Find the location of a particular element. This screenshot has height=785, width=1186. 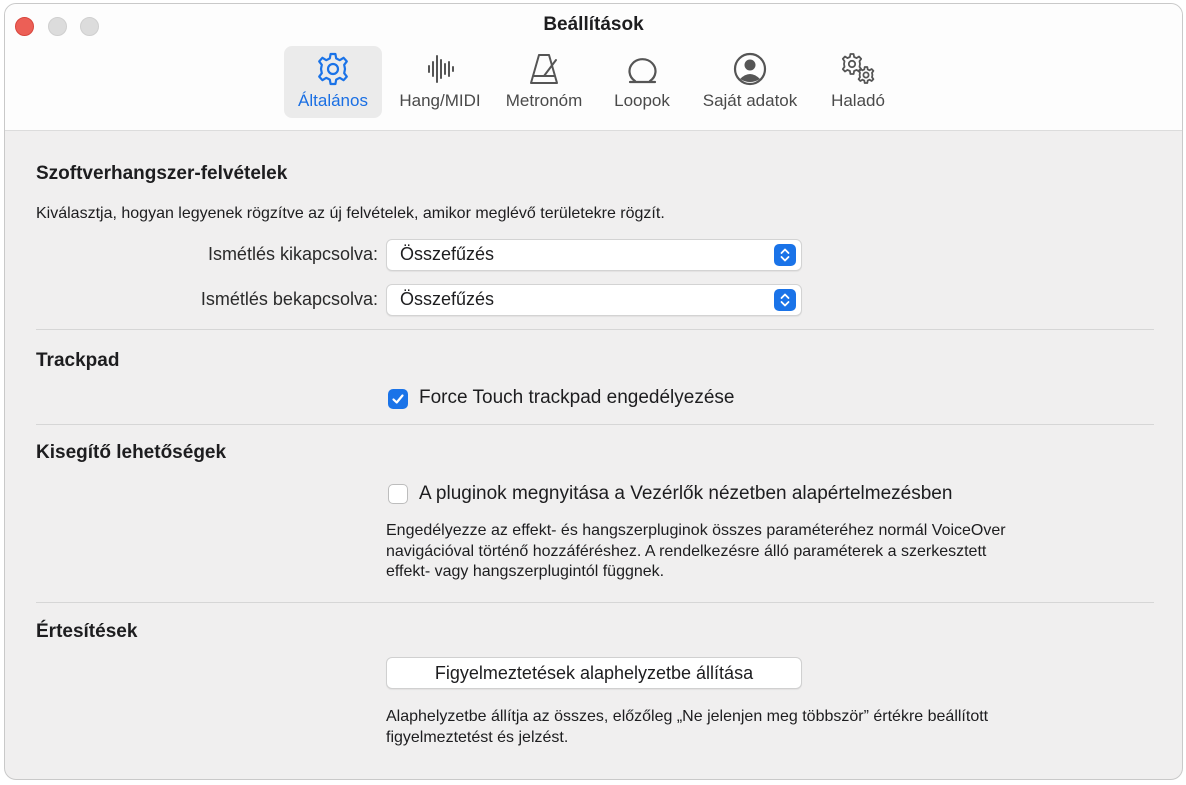

notifications-note-line: figyelmeztetést és jelzést. is located at coordinates (477, 737).